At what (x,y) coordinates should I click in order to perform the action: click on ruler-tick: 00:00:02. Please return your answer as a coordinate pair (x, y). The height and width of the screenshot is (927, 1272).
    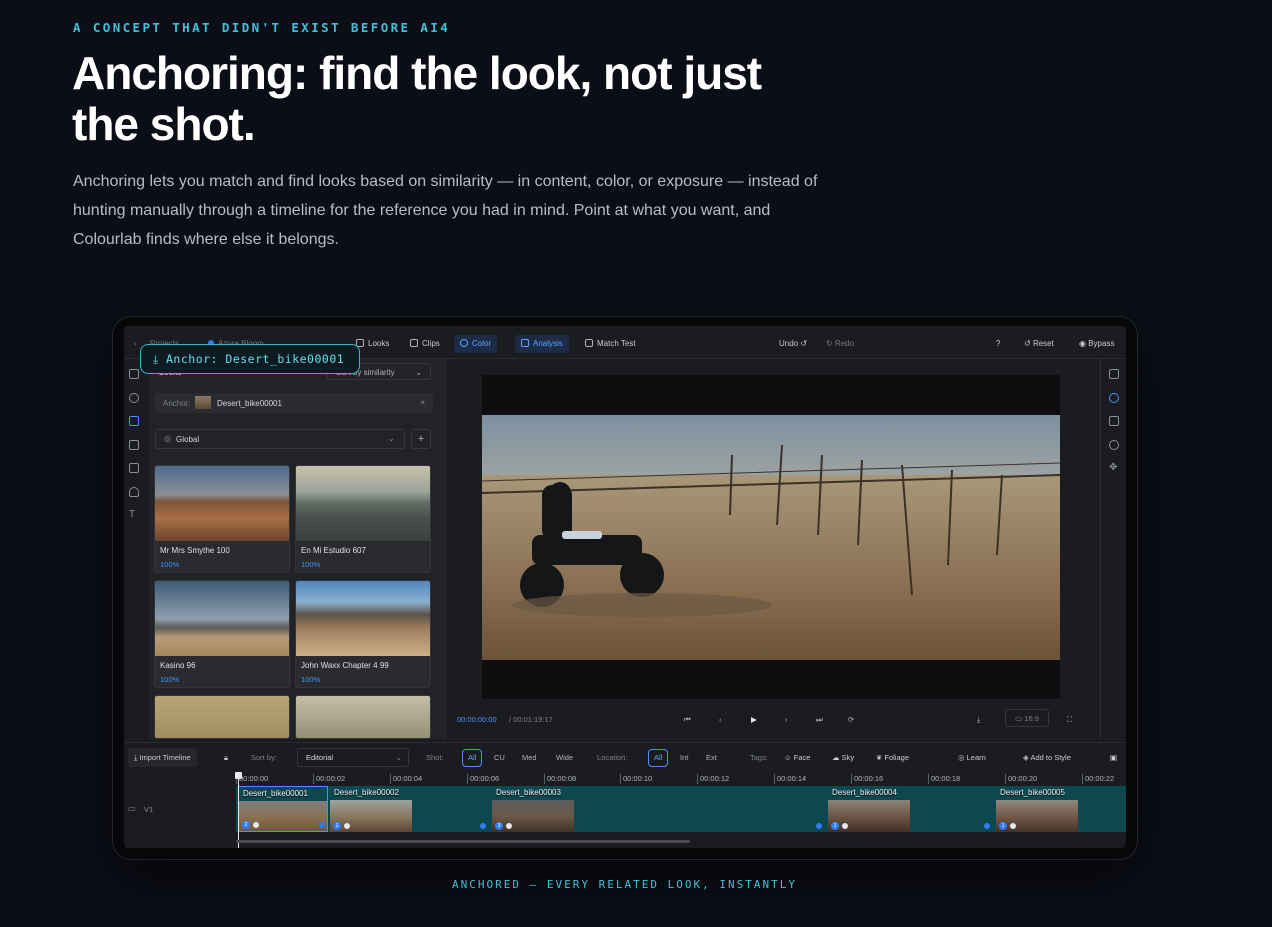
    Looking at the image, I should click on (329, 779).